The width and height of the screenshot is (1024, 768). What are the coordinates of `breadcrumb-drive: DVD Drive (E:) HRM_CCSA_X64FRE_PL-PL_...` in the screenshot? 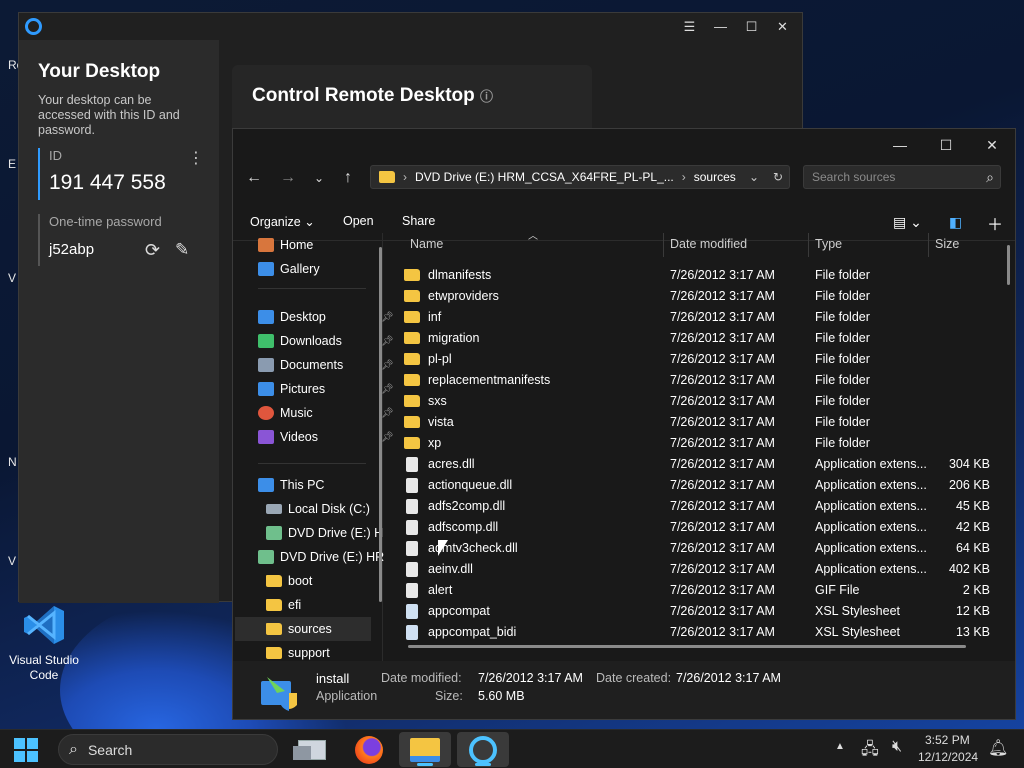 It's located at (544, 177).